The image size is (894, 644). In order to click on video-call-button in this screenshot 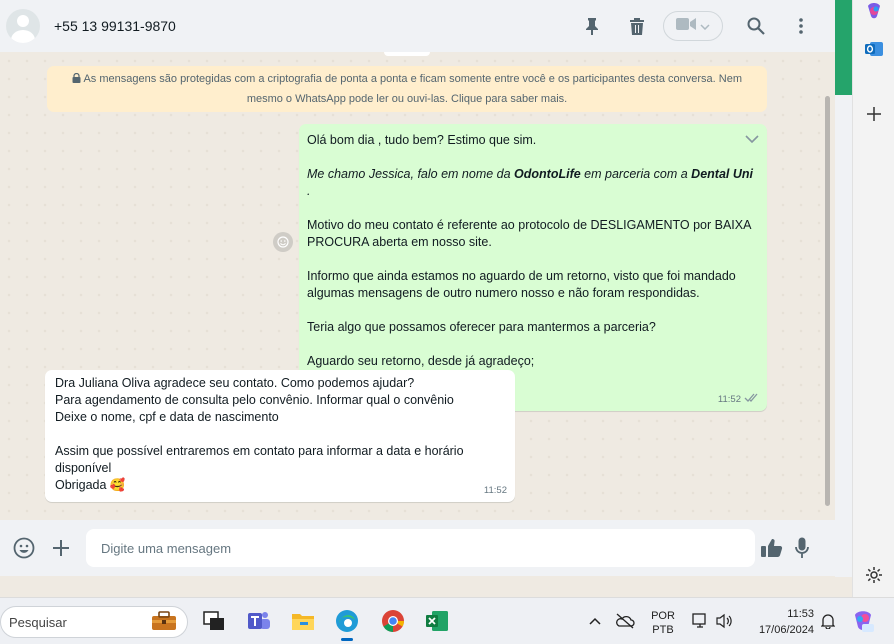, I will do `click(693, 26)`.